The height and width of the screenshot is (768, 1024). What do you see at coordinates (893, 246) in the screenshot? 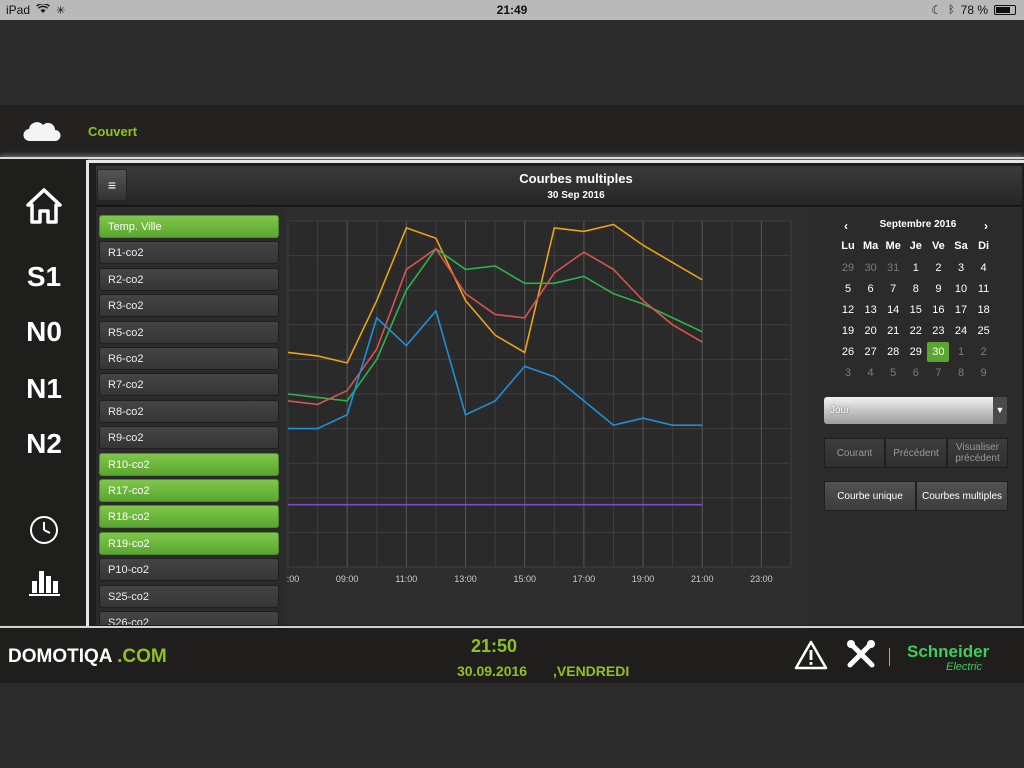
I see `weekday-header: Me` at bounding box center [893, 246].